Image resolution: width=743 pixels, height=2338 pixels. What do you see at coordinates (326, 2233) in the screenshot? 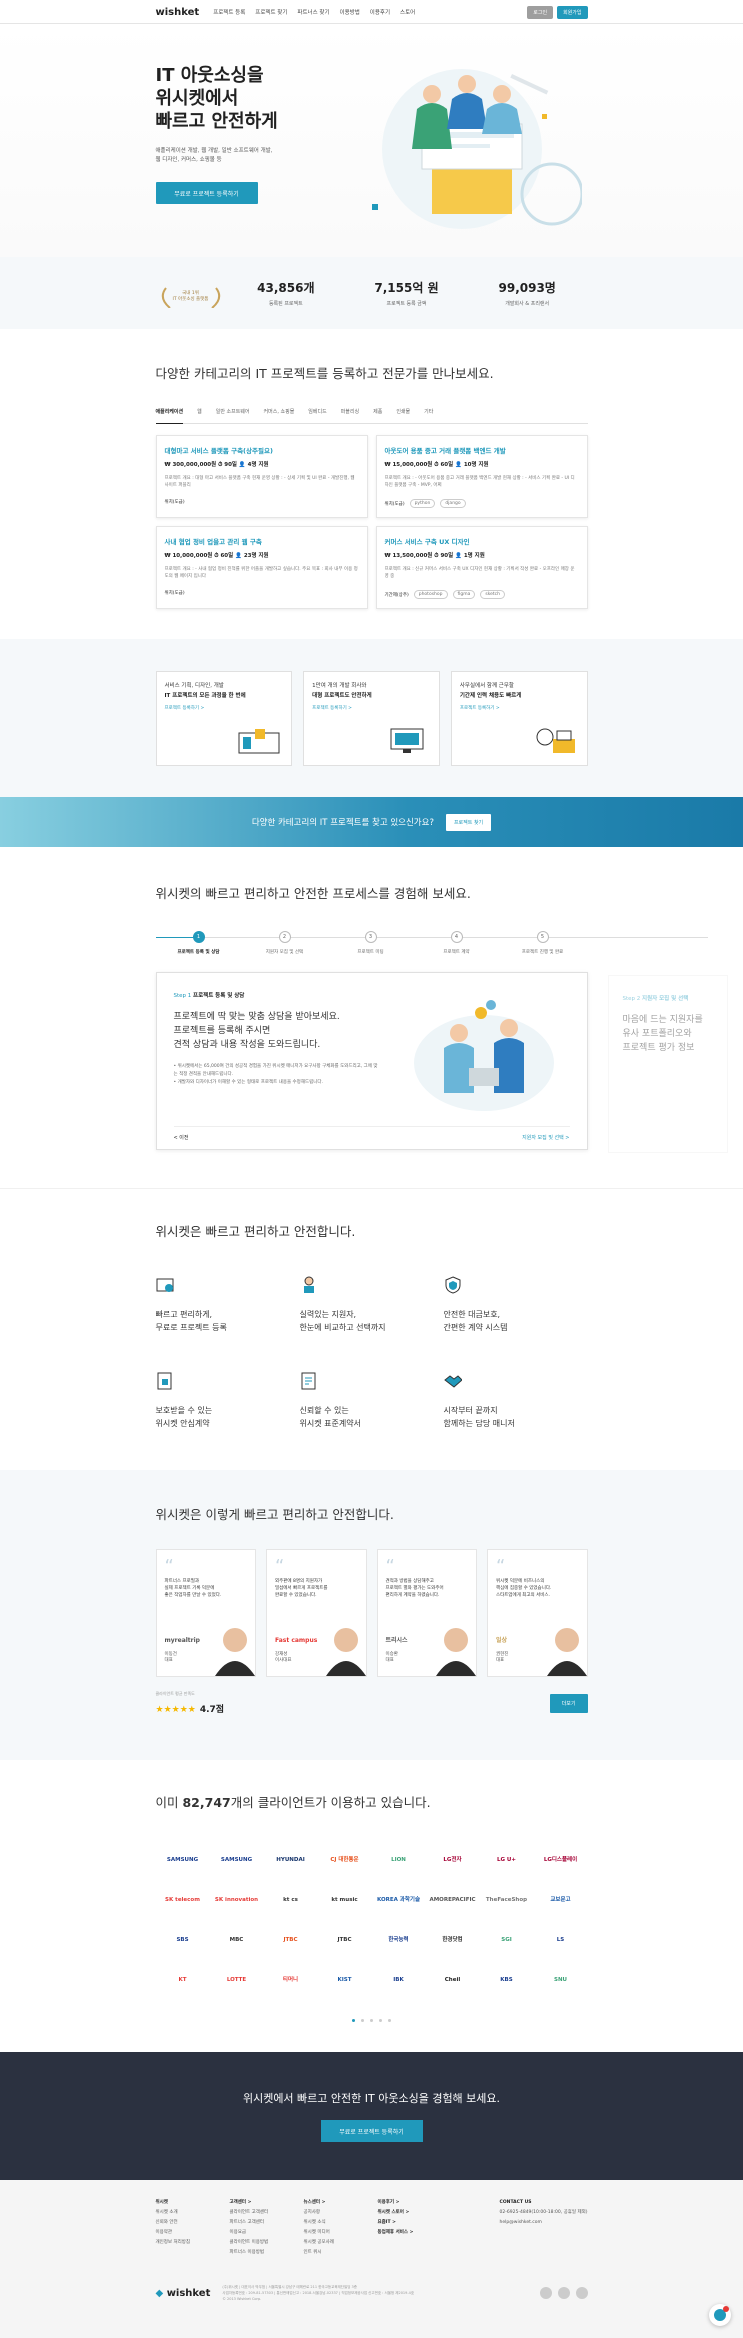
I see `footer-link: 위시켓 미디어` at bounding box center [326, 2233].